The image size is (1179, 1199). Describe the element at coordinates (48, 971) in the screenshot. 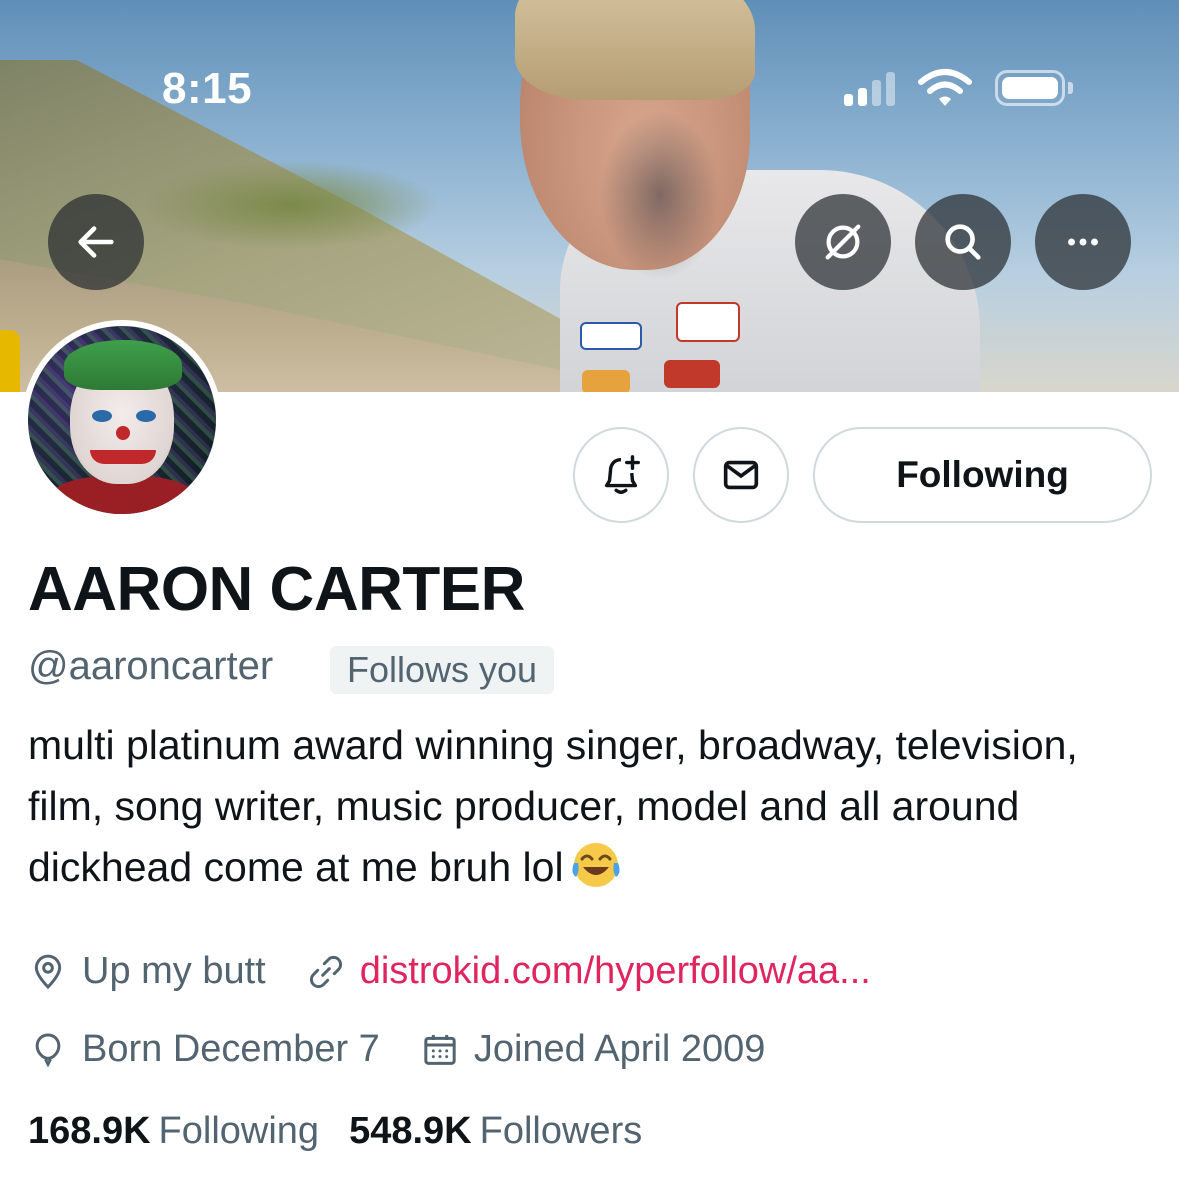

I see `location-pin-icon` at that location.